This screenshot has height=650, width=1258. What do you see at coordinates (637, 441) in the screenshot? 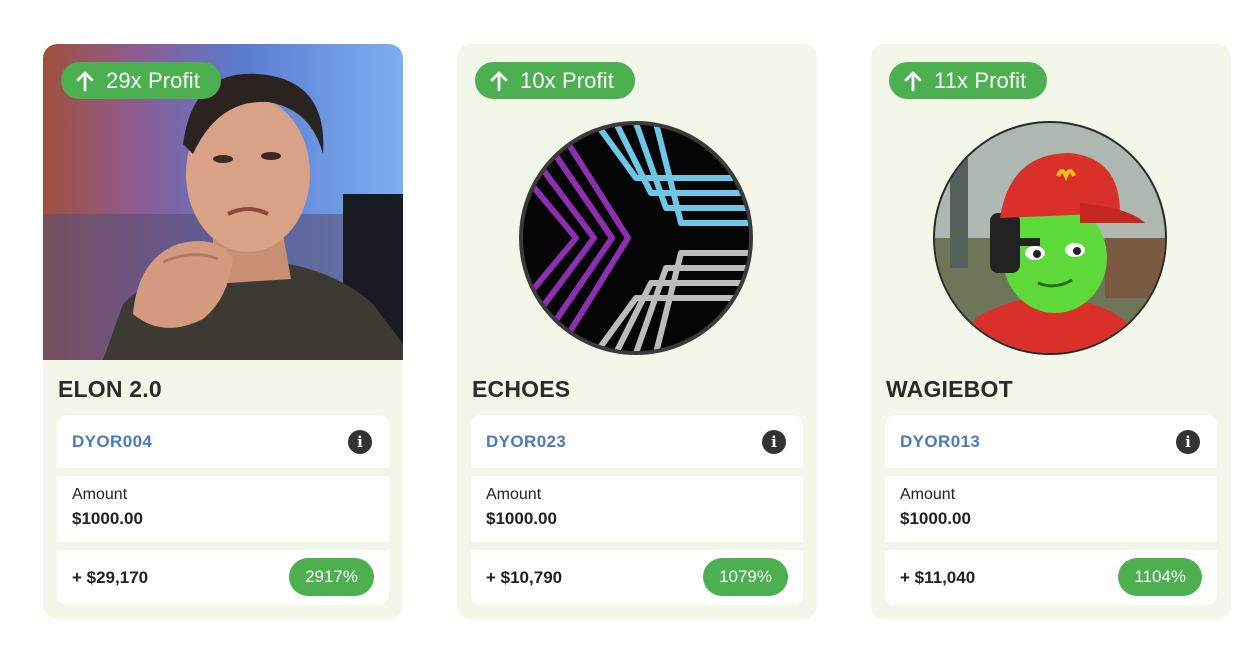
I see `code-row: DYOR023 i` at bounding box center [637, 441].